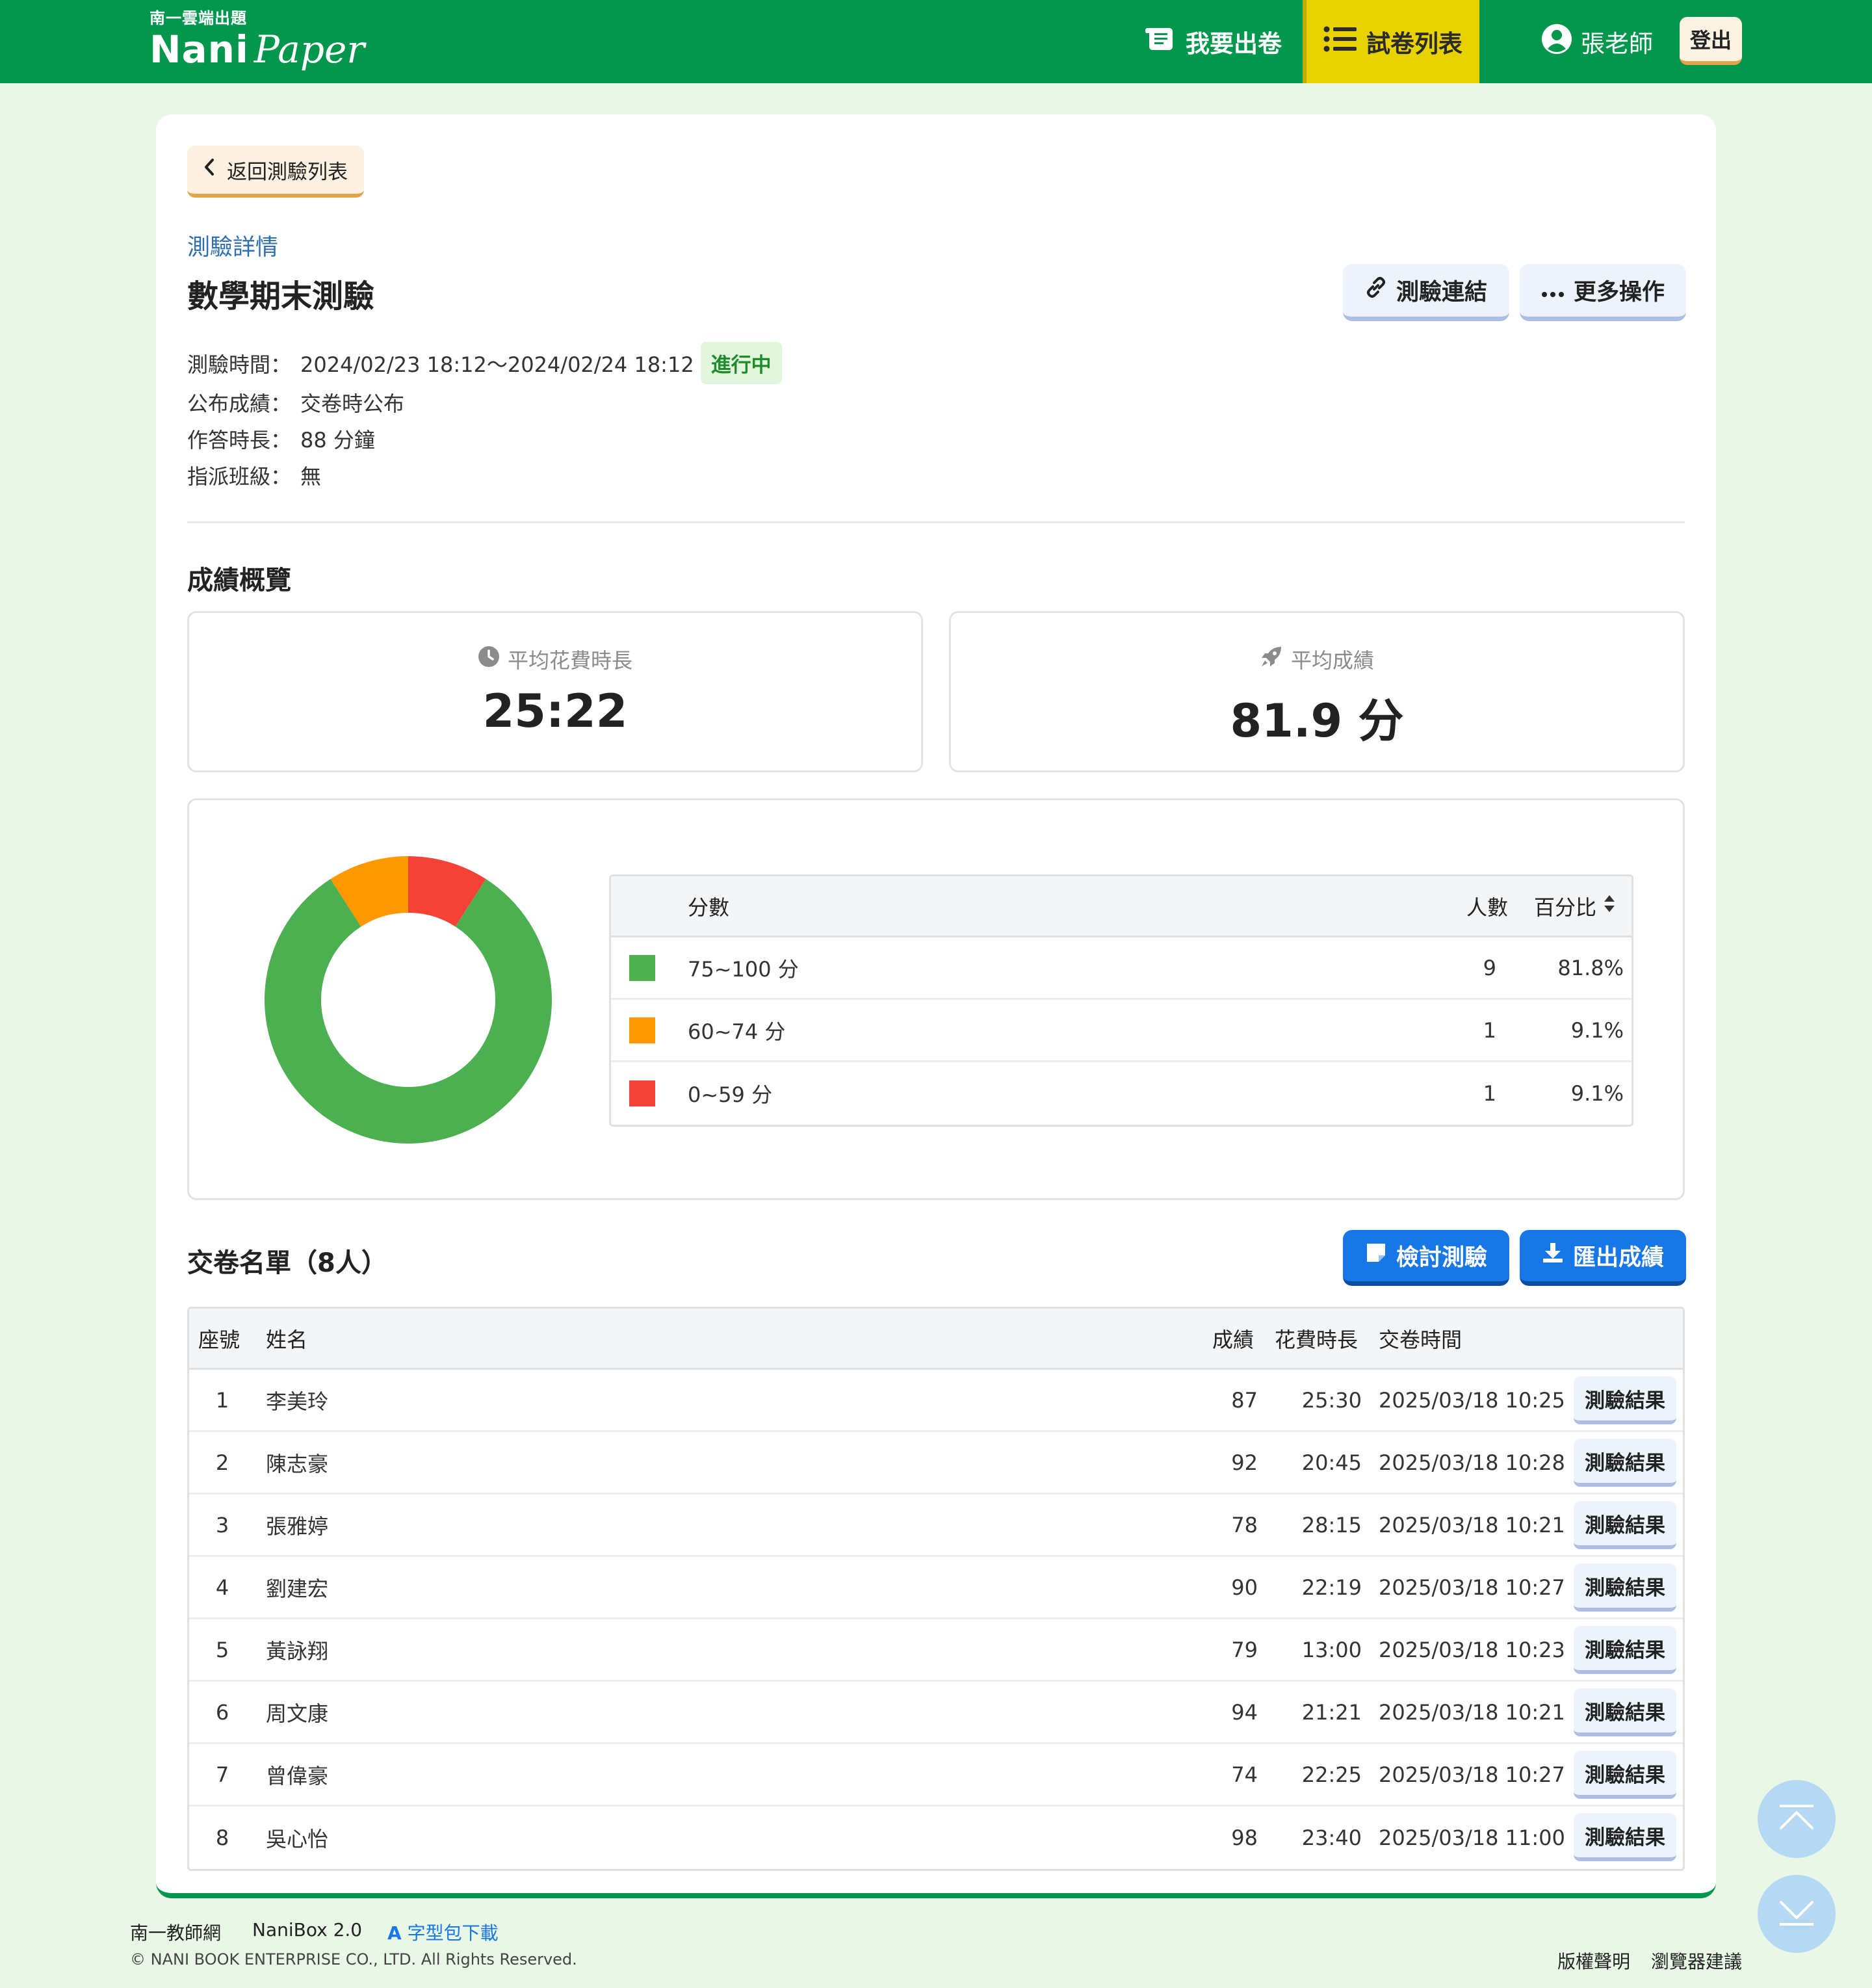 The height and width of the screenshot is (1988, 1872). I want to click on distribution-row: 0~59 分 1 9.1%, so click(1121, 1093).